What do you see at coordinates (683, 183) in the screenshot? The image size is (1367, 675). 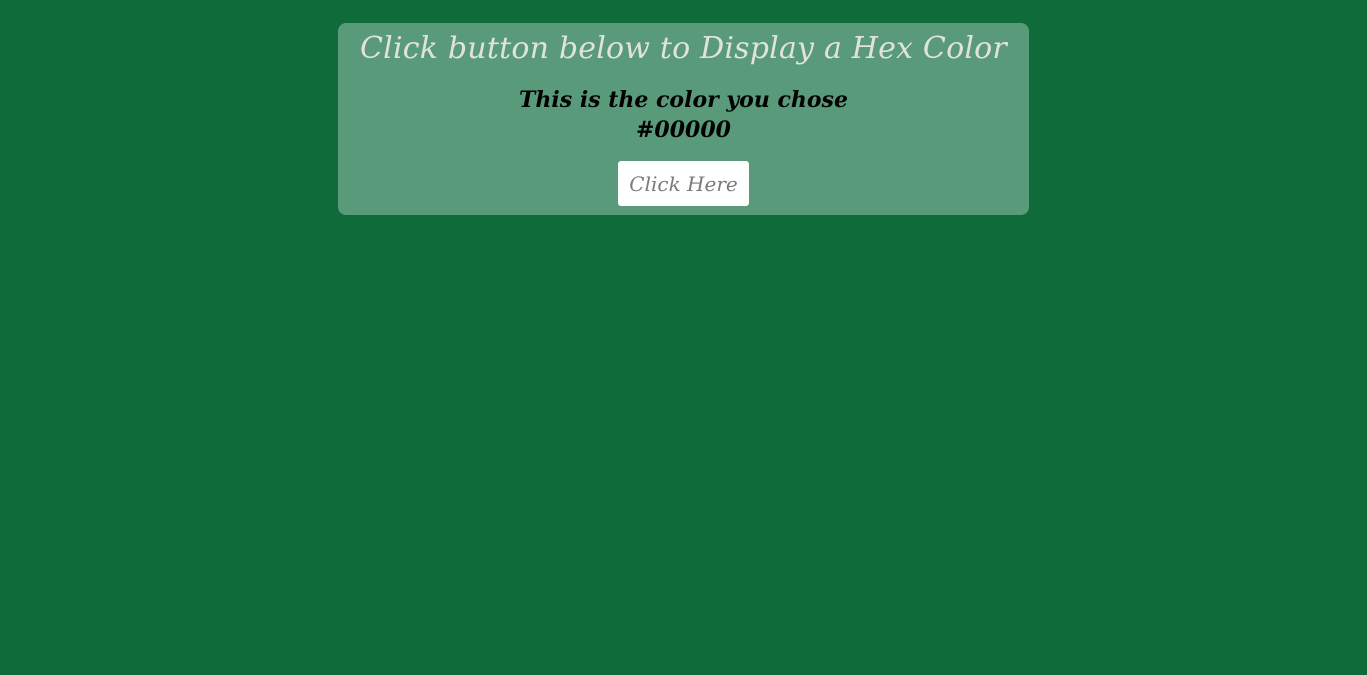 I see `click-here-button: Click Here` at bounding box center [683, 183].